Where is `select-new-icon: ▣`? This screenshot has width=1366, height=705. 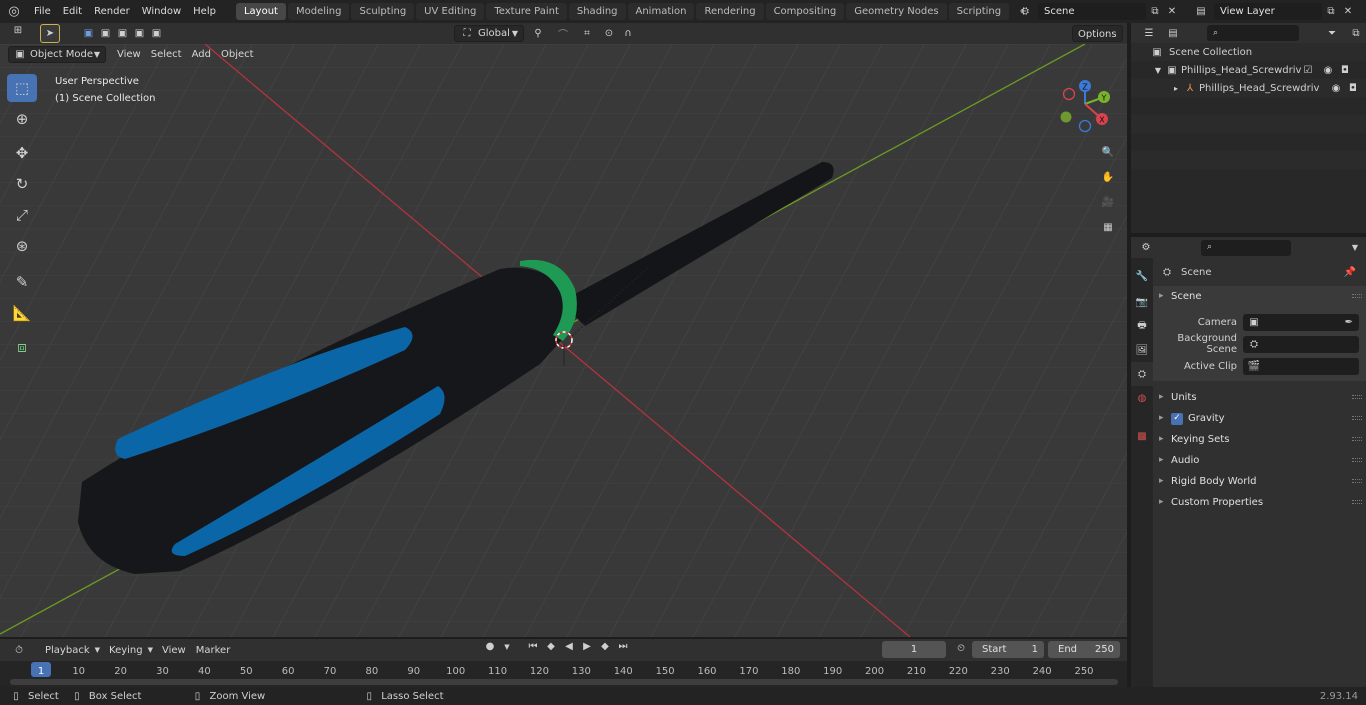
select-new-icon: ▣ is located at coordinates (88, 33).